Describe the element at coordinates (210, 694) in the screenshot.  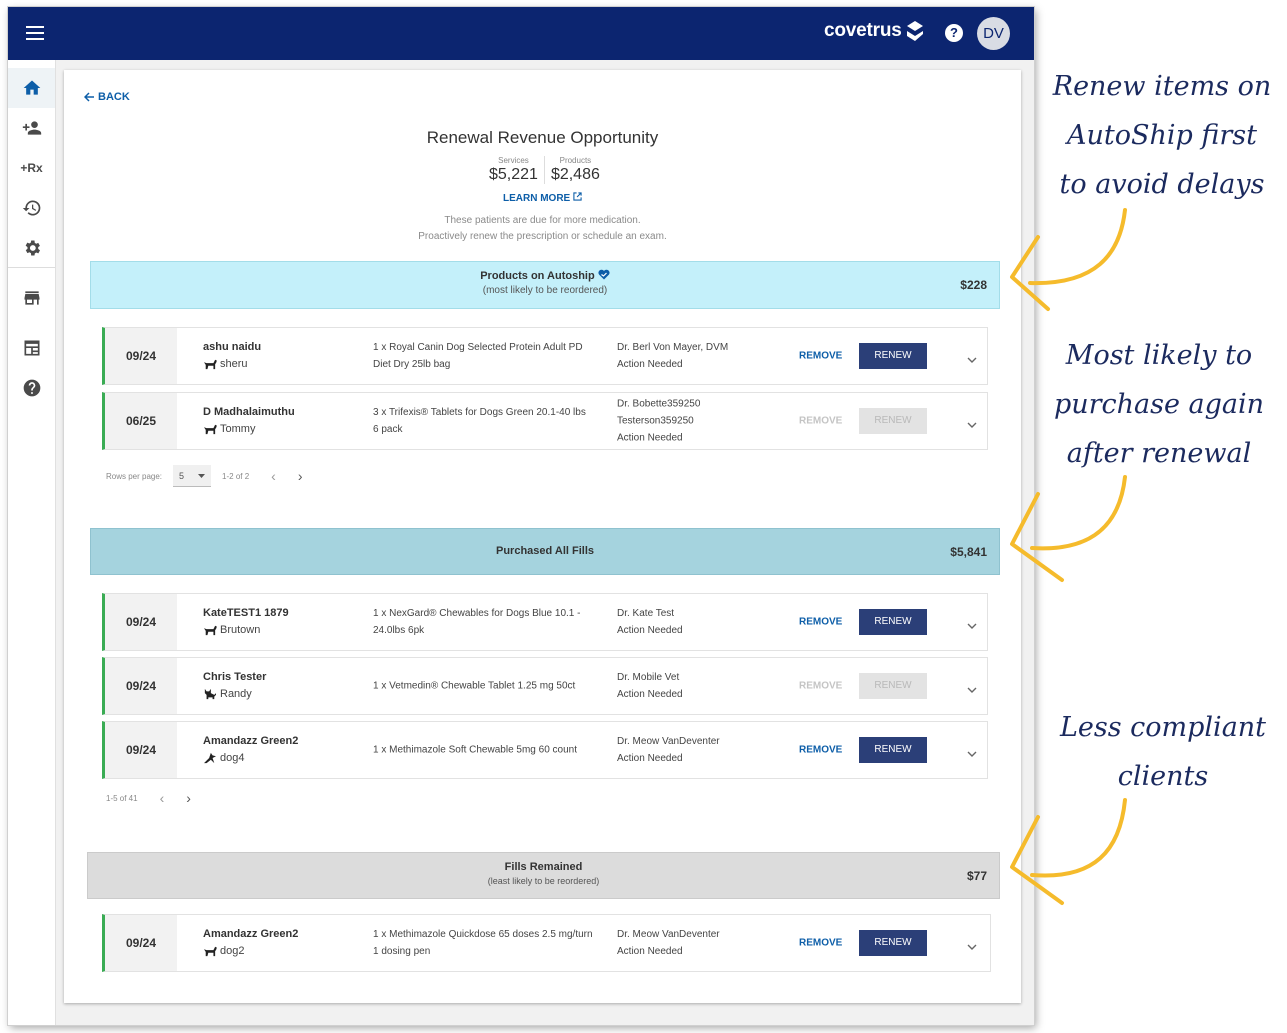
I see `cat-icon` at that location.